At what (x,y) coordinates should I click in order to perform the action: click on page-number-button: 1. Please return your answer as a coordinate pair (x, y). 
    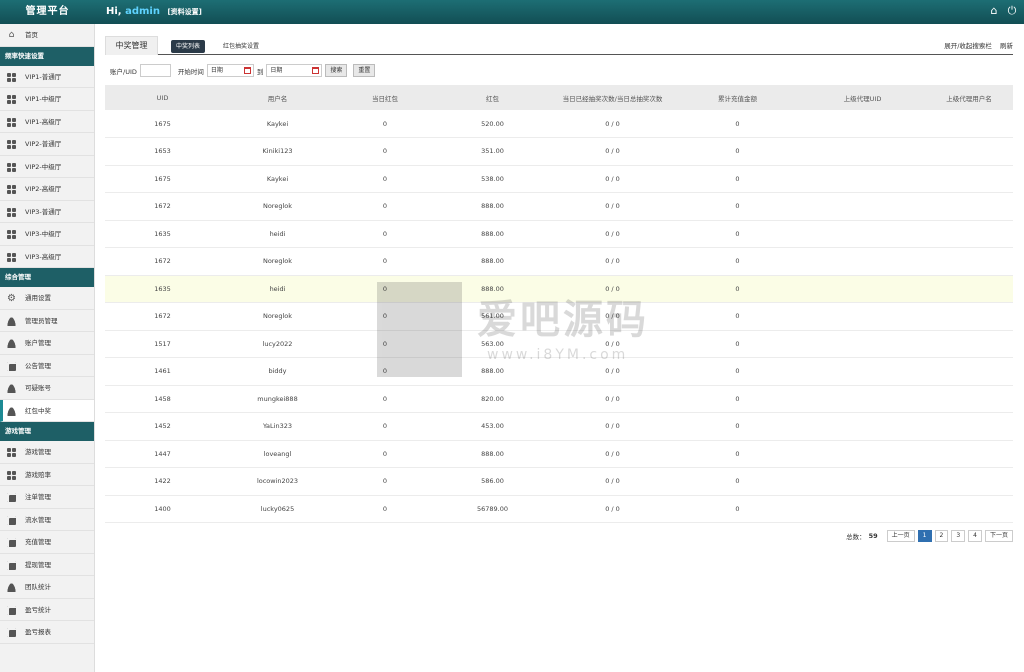
    Looking at the image, I should click on (924, 536).